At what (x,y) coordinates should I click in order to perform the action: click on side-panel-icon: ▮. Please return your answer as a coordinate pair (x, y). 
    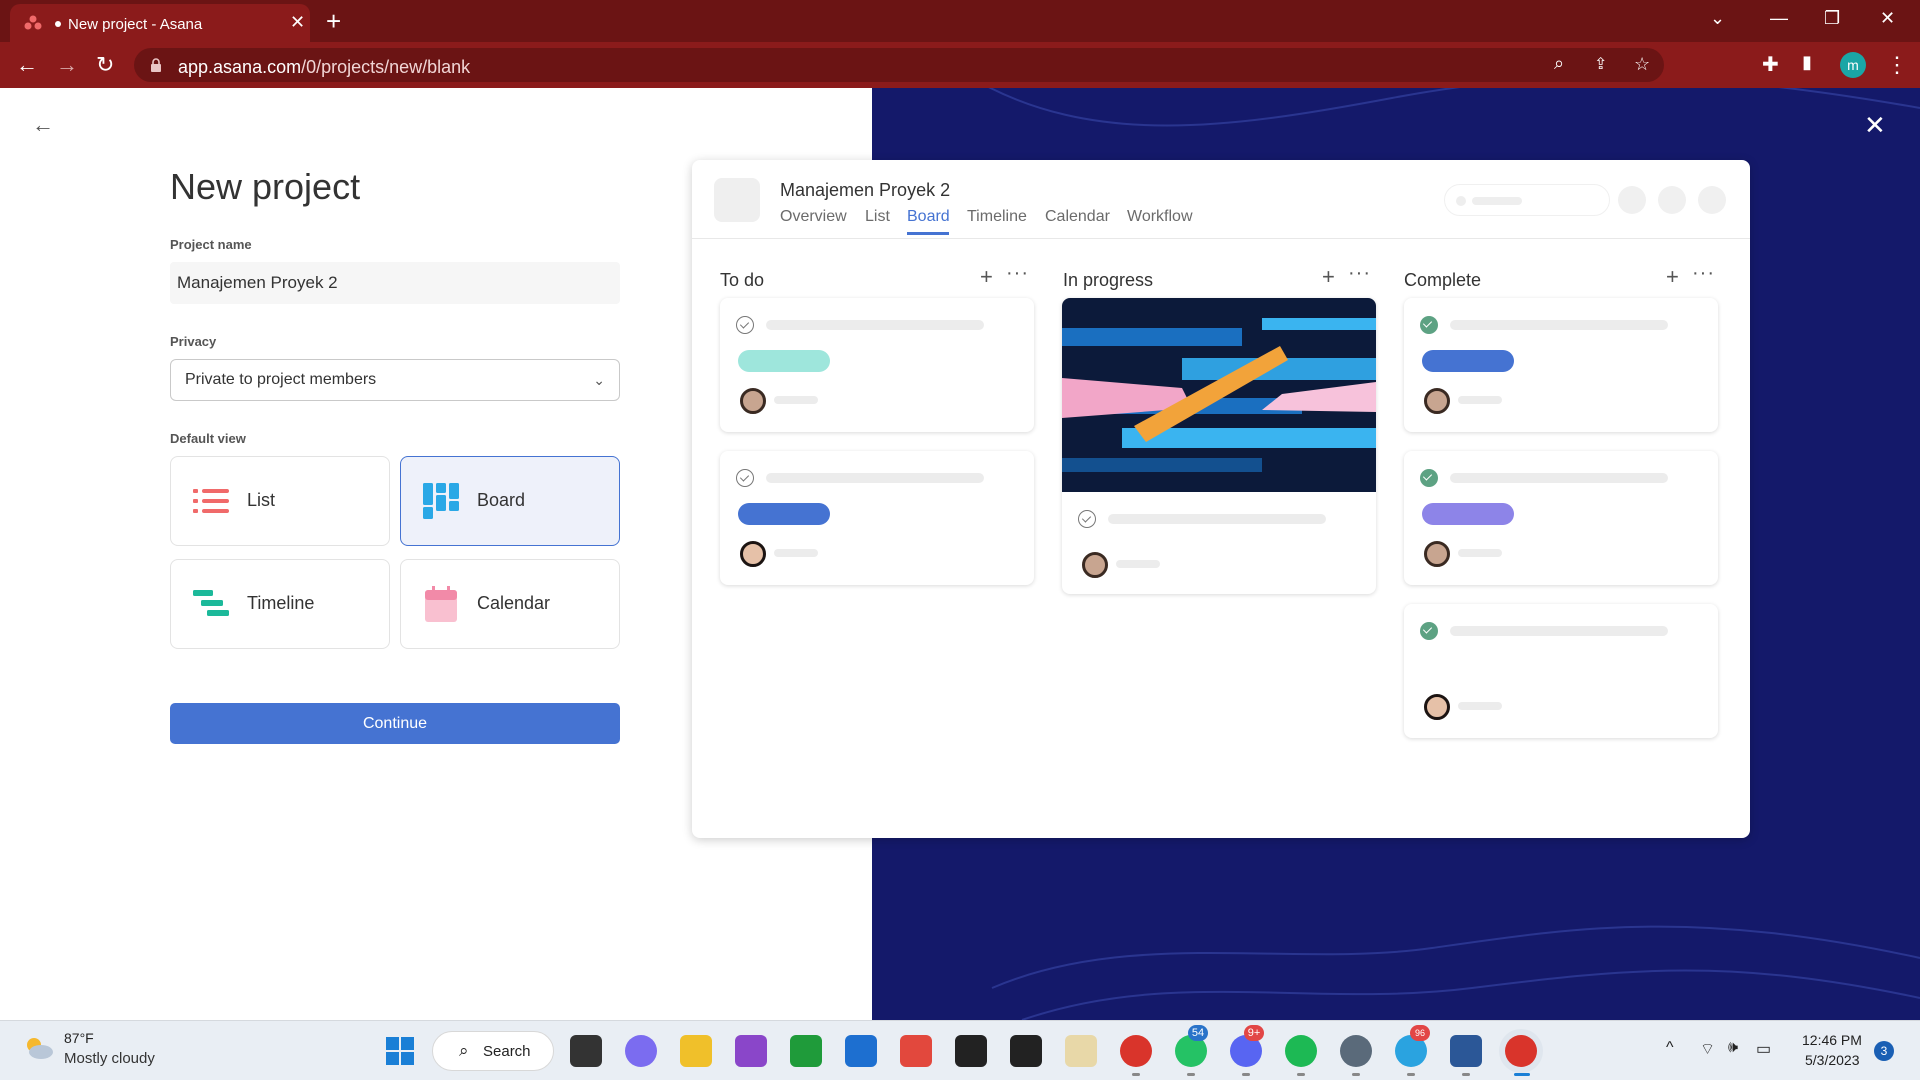
    Looking at the image, I should click on (1807, 62).